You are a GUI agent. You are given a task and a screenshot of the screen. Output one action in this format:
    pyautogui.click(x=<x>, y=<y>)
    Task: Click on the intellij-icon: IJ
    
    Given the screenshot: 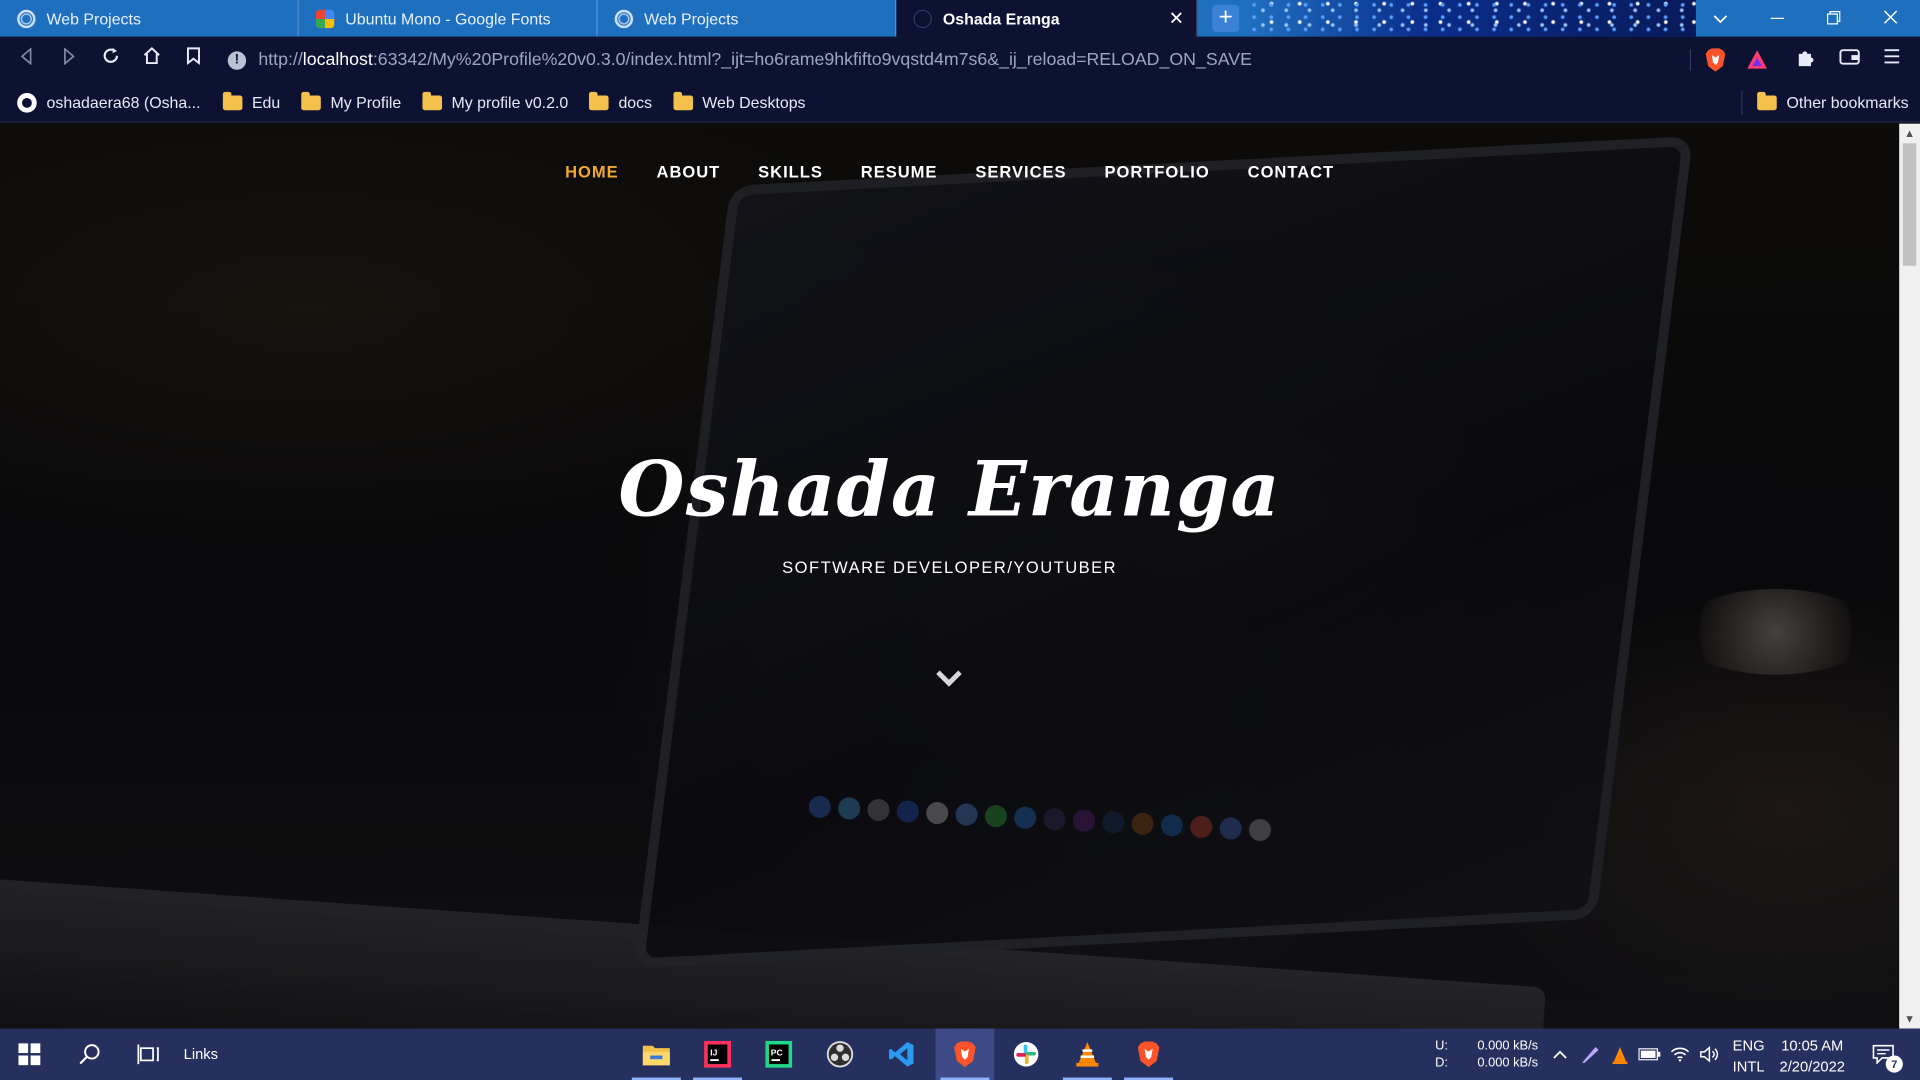 What is the action you would take?
    pyautogui.click(x=717, y=1054)
    